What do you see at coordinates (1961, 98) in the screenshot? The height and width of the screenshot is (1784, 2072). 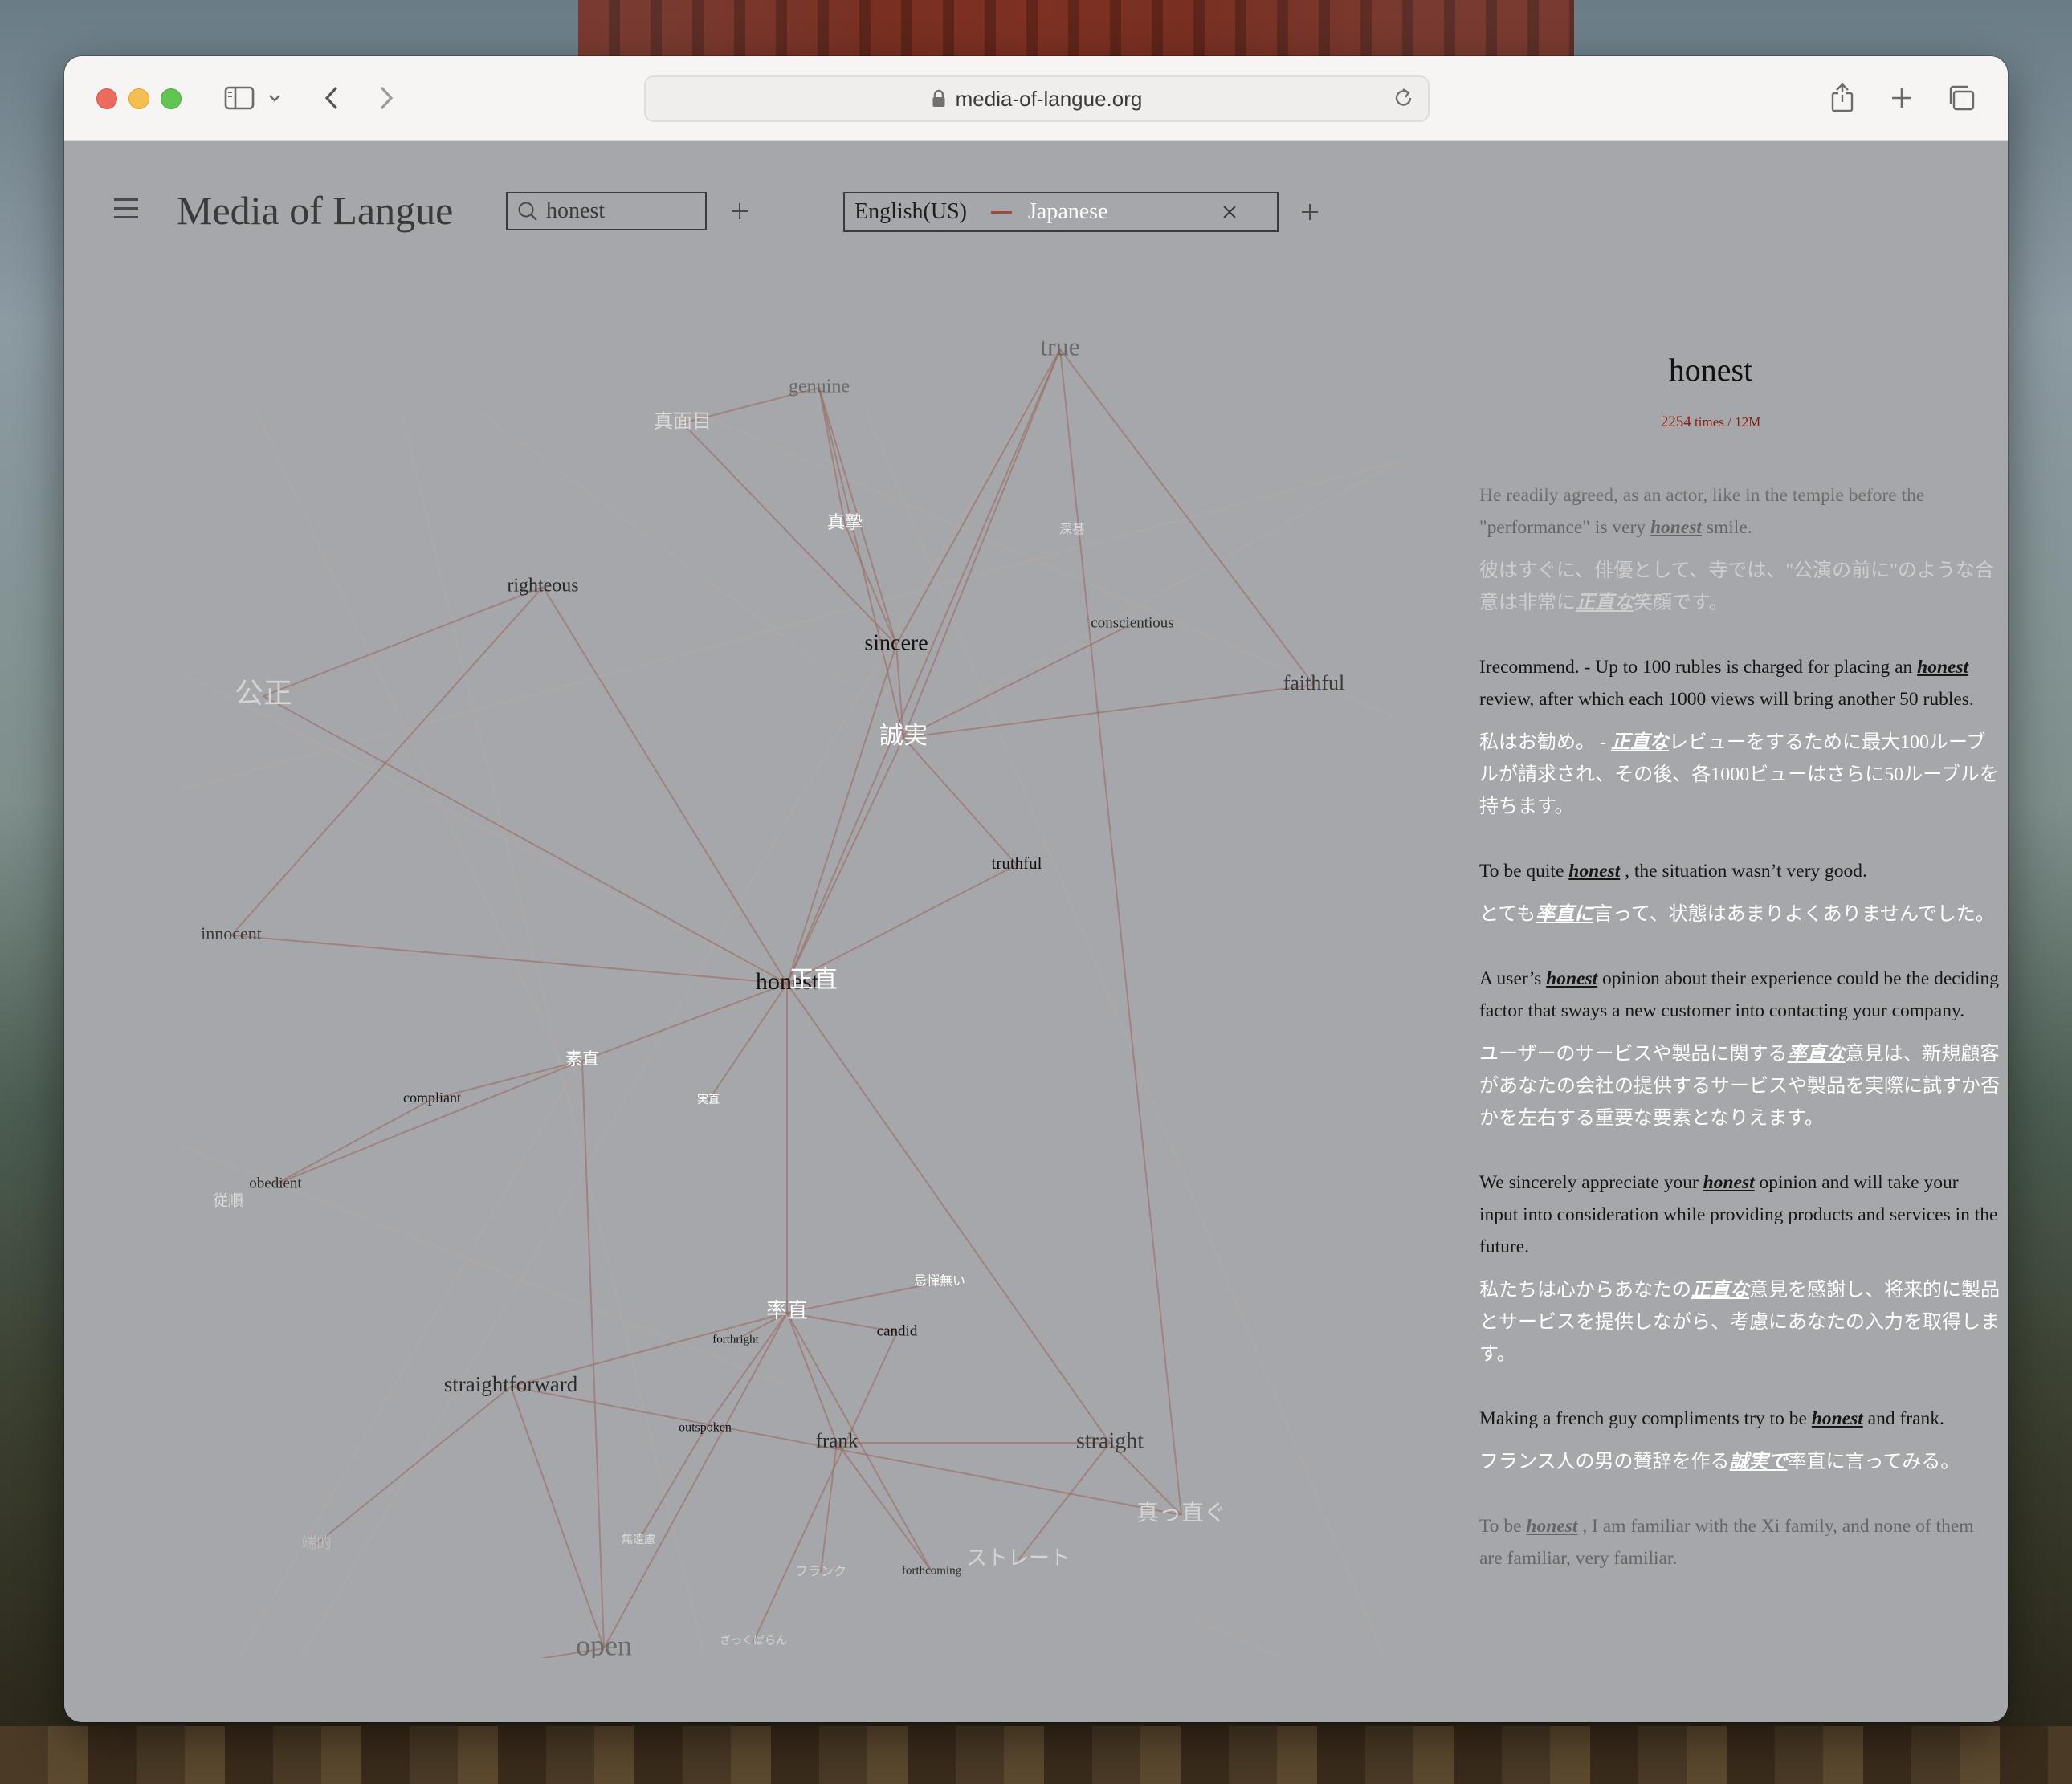 I see `tab-overview-icon` at bounding box center [1961, 98].